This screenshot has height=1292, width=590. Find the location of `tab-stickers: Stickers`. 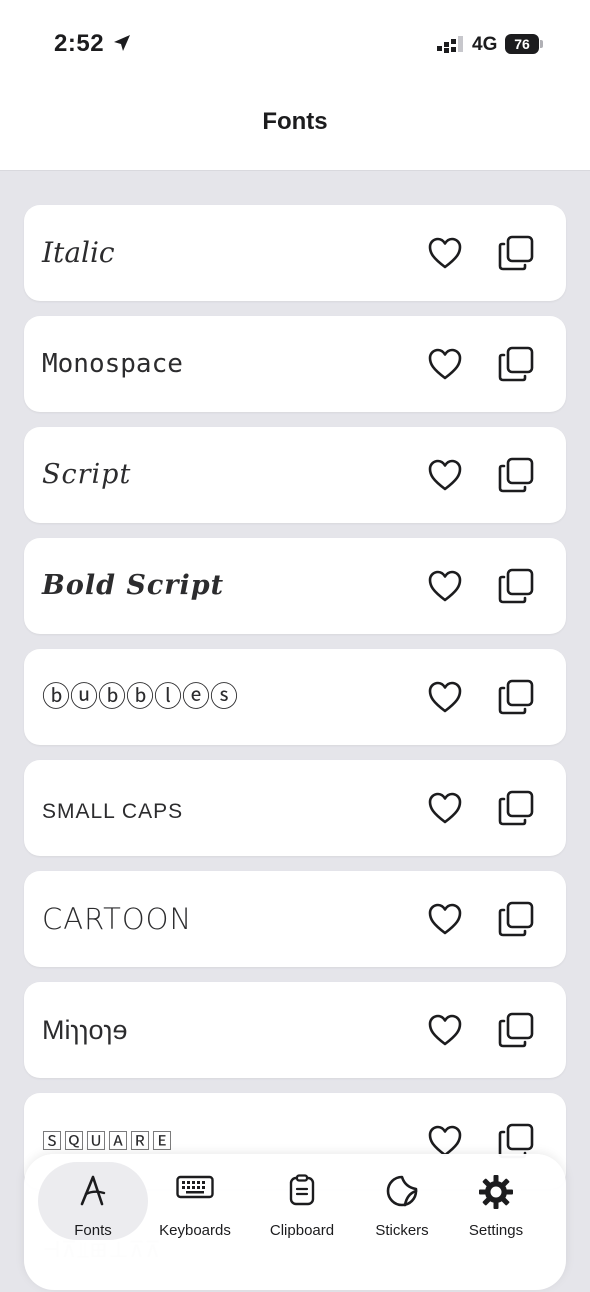

tab-stickers: Stickers is located at coordinates (402, 1201).